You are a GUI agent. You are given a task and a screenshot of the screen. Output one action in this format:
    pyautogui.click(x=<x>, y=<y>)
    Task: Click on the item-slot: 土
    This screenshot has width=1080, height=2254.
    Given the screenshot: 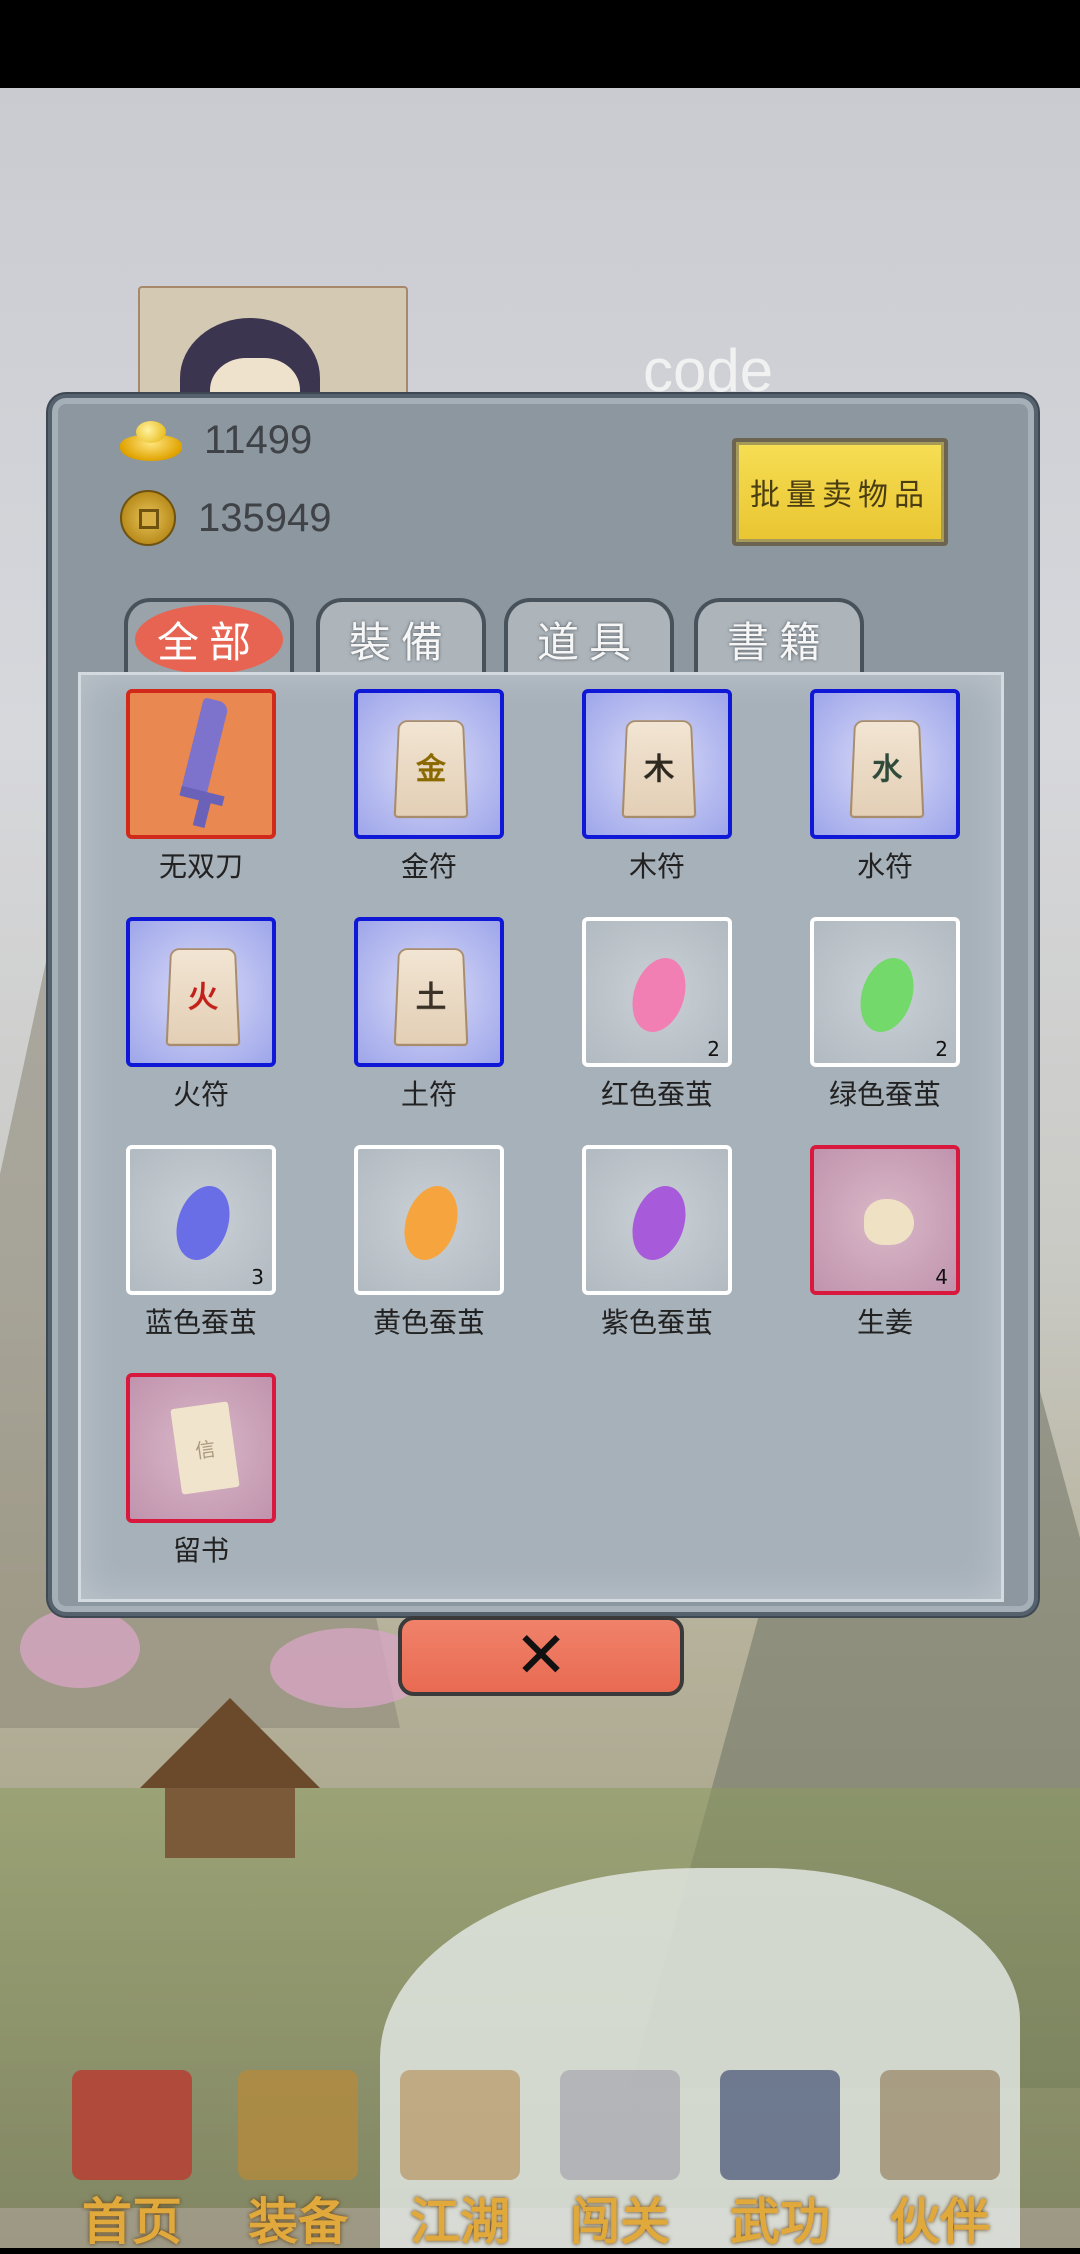 What is the action you would take?
    pyautogui.click(x=429, y=992)
    